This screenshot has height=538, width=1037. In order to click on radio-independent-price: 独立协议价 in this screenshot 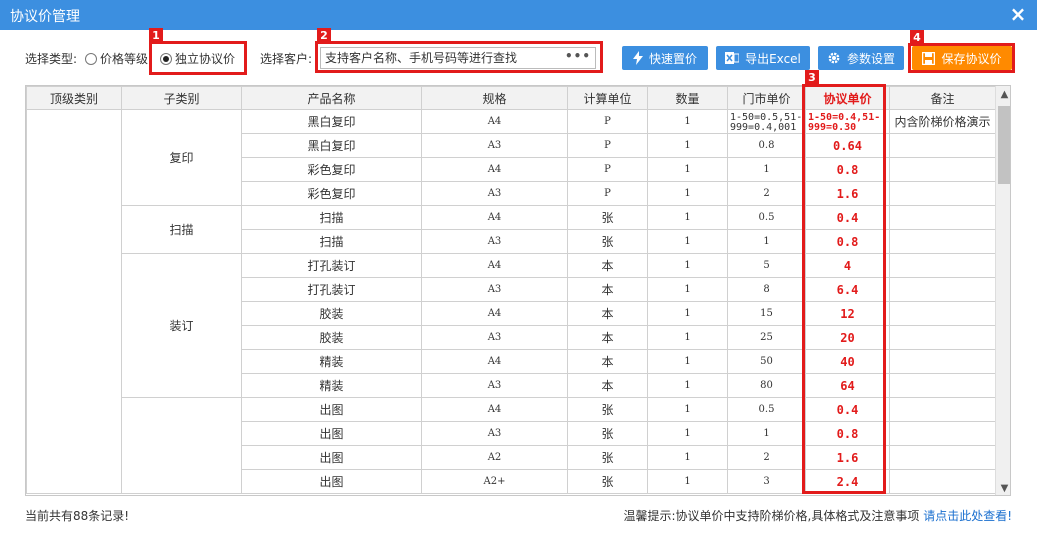, I will do `click(197, 58)`.